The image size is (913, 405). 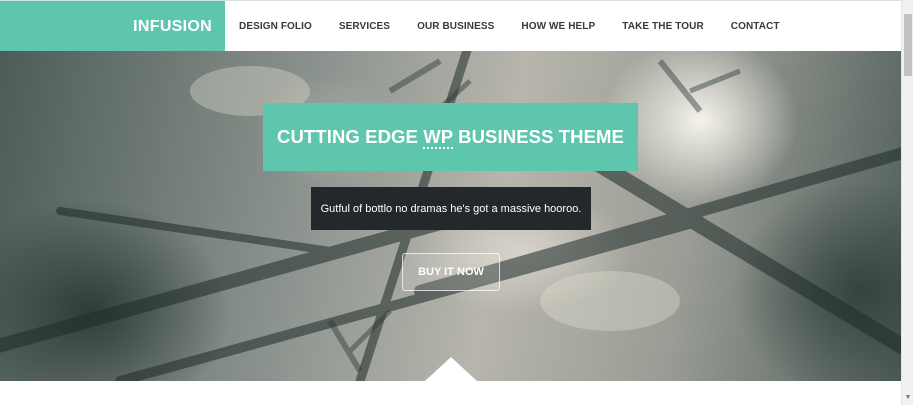 What do you see at coordinates (558, 26) in the screenshot?
I see `nav-item-how-we-help: HOW WE HELP` at bounding box center [558, 26].